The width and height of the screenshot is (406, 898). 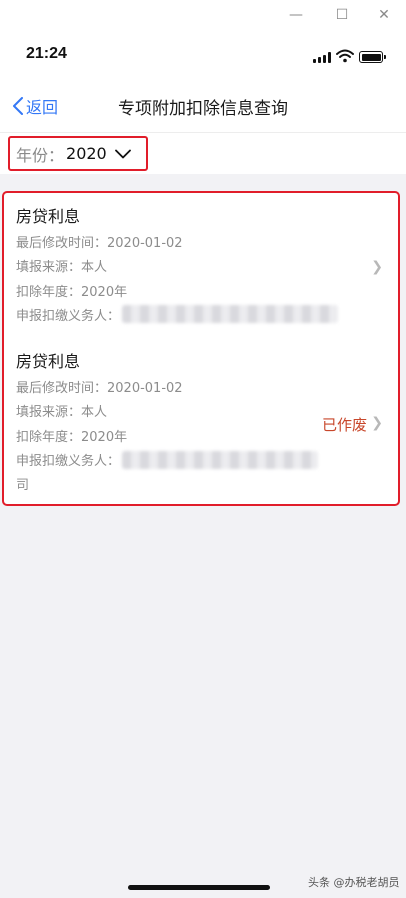 I want to click on home-indicator, so click(x=199, y=887).